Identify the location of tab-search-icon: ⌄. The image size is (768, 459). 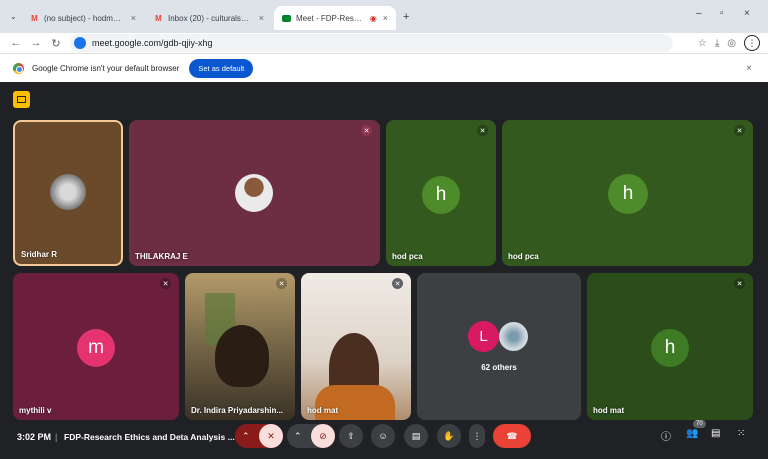
(13, 16).